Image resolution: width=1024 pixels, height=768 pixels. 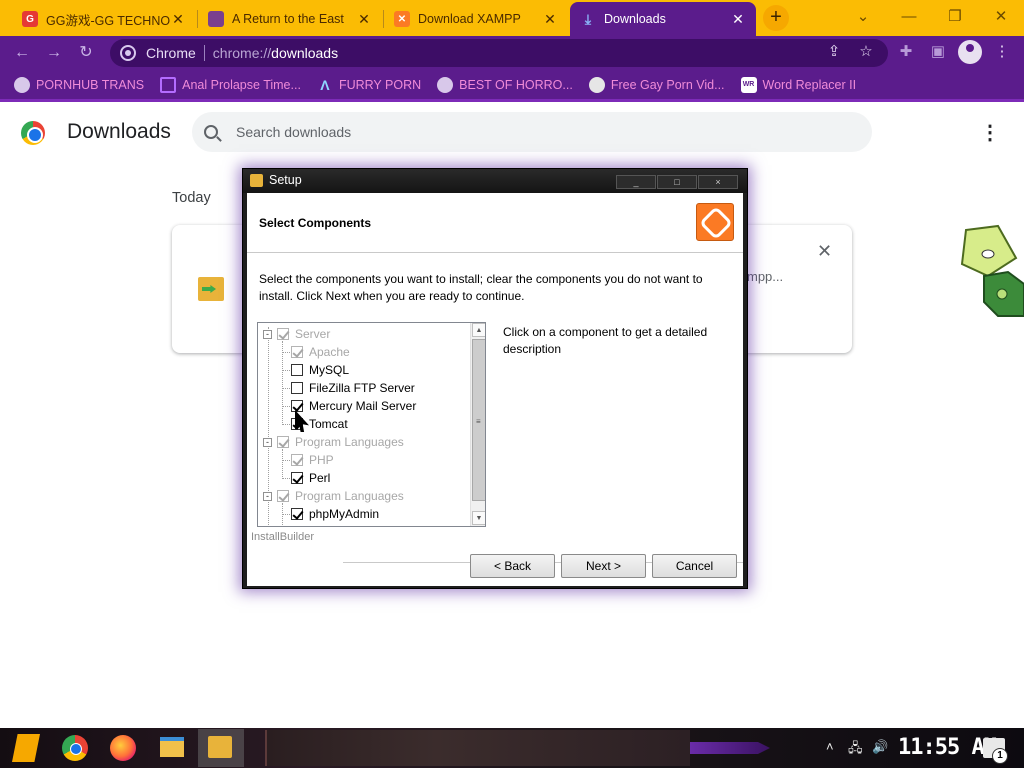 I want to click on bookmark-item: Λ FURRY PORN, so click(x=369, y=85).